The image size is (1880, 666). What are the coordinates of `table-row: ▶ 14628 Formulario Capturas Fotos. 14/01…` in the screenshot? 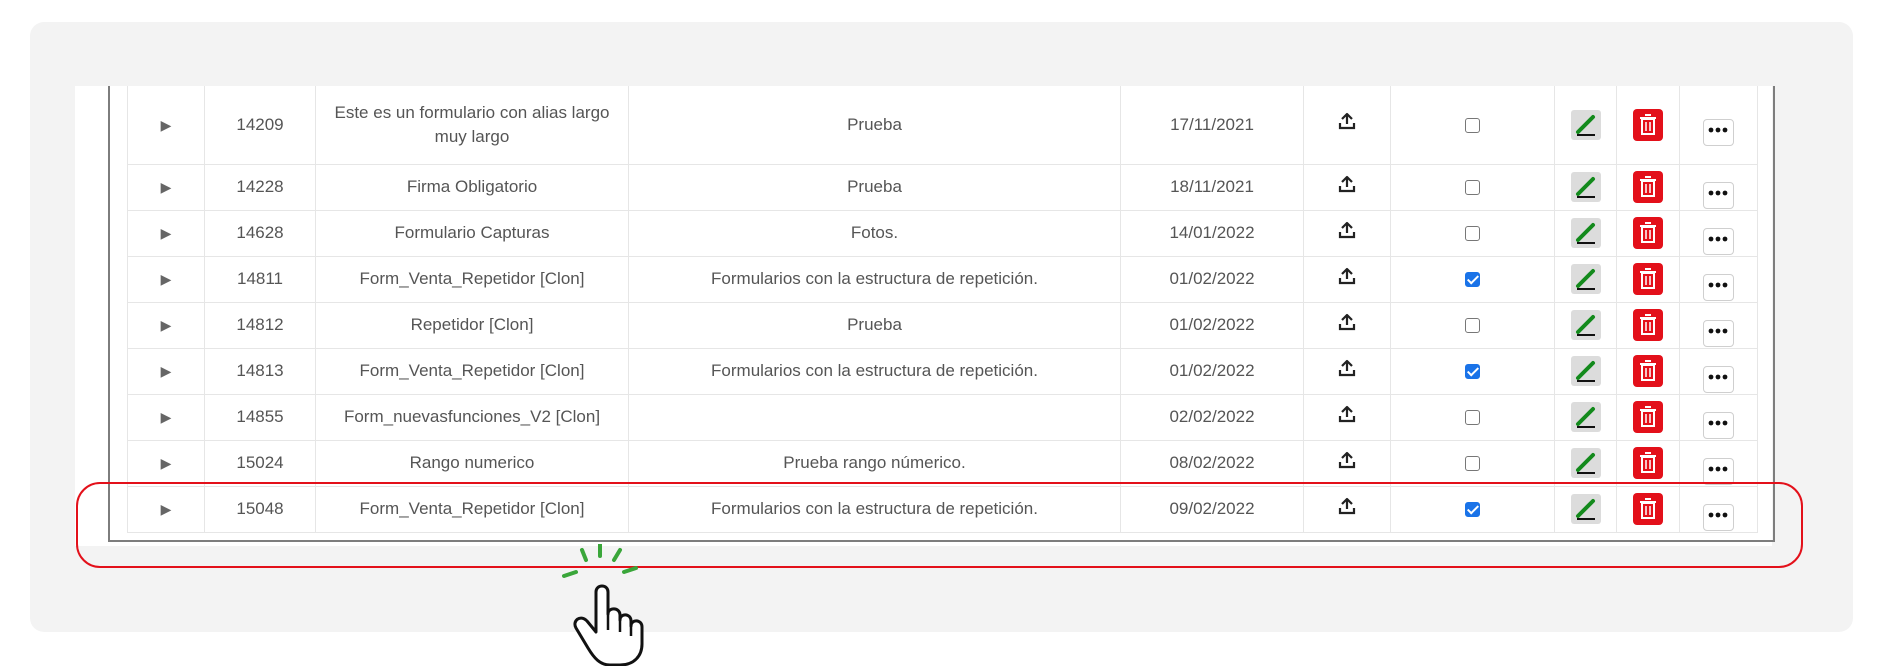 It's located at (942, 233).